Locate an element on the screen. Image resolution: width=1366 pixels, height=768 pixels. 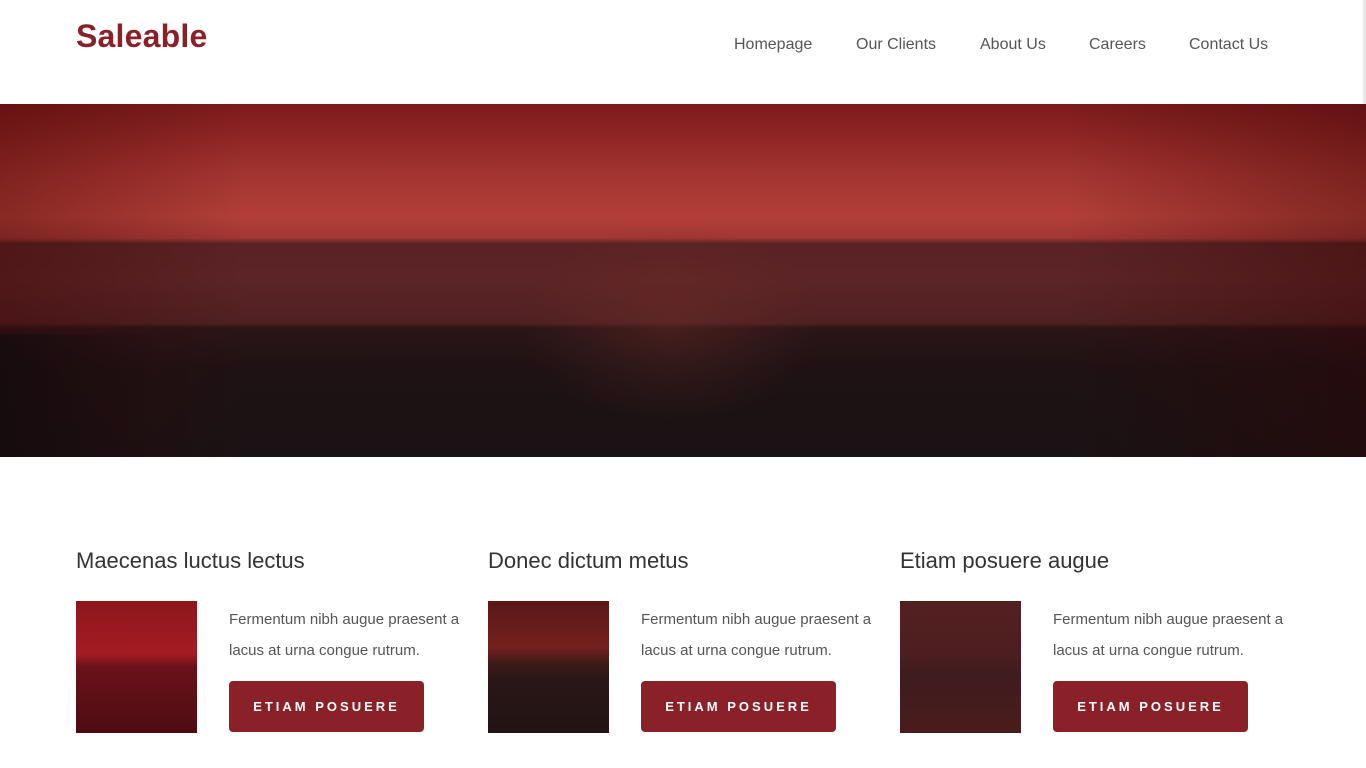
nav-careers: Careers is located at coordinates (1117, 45).